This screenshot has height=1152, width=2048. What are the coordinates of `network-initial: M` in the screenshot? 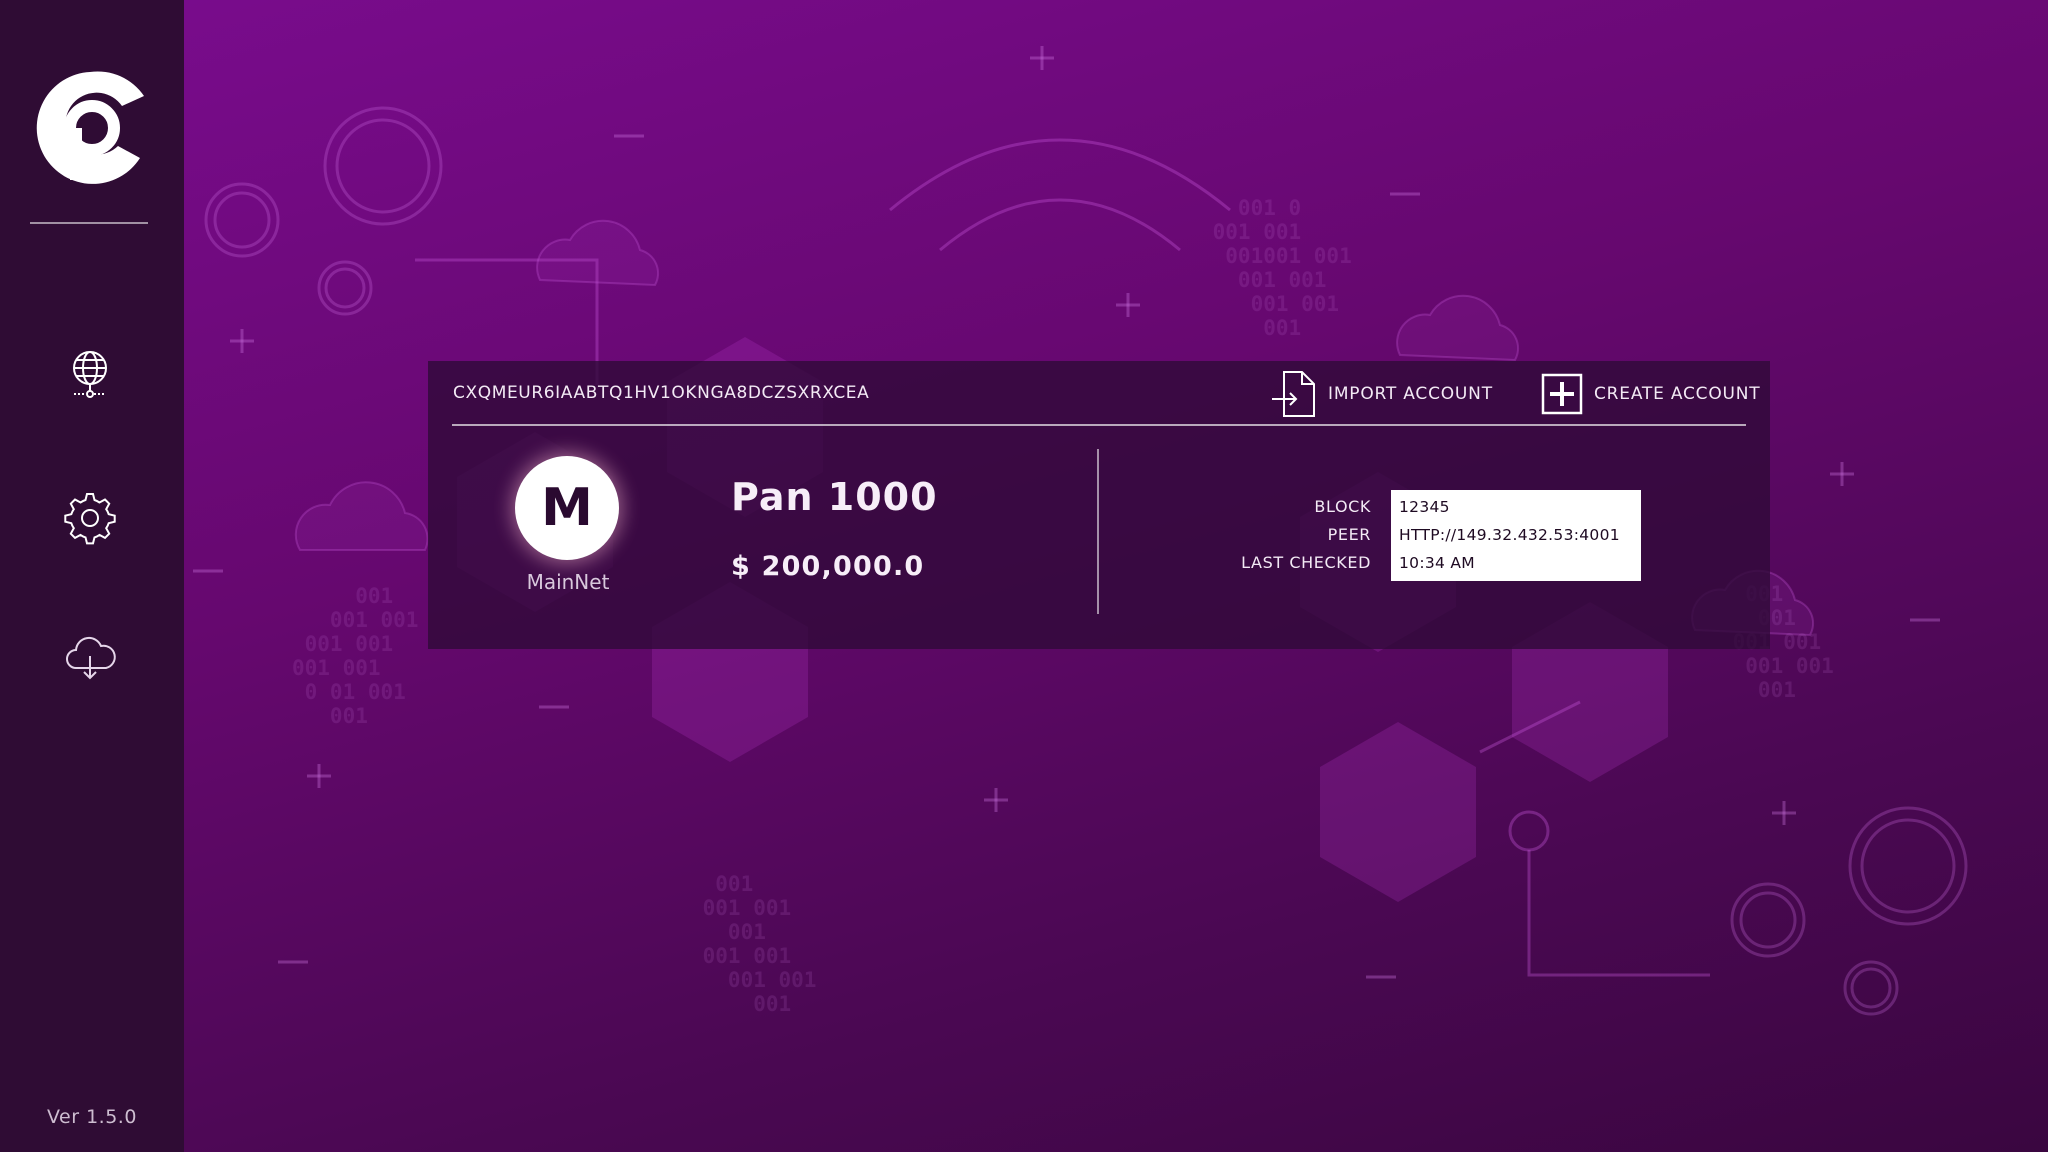 It's located at (567, 508).